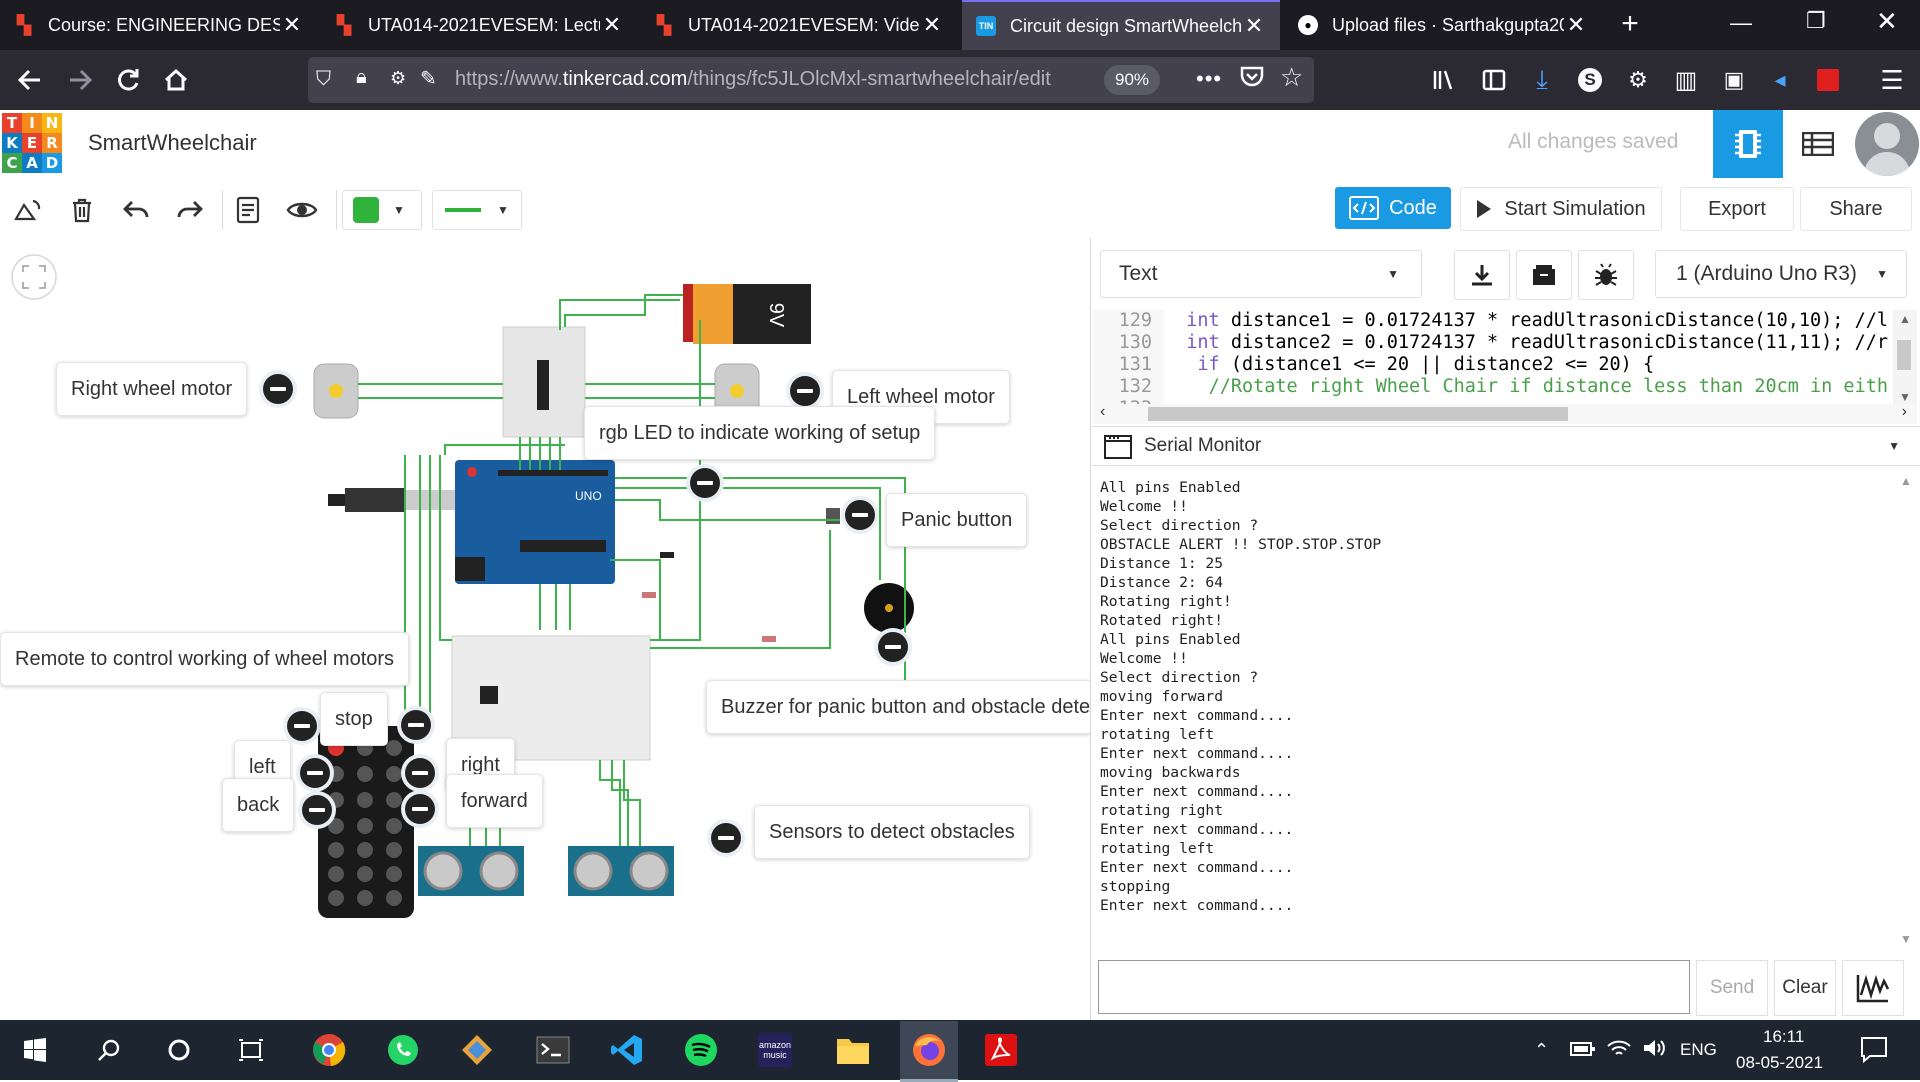 The width and height of the screenshot is (1920, 1082). Describe the element at coordinates (403, 1050) in the screenshot. I see `whatsapp-icon` at that location.